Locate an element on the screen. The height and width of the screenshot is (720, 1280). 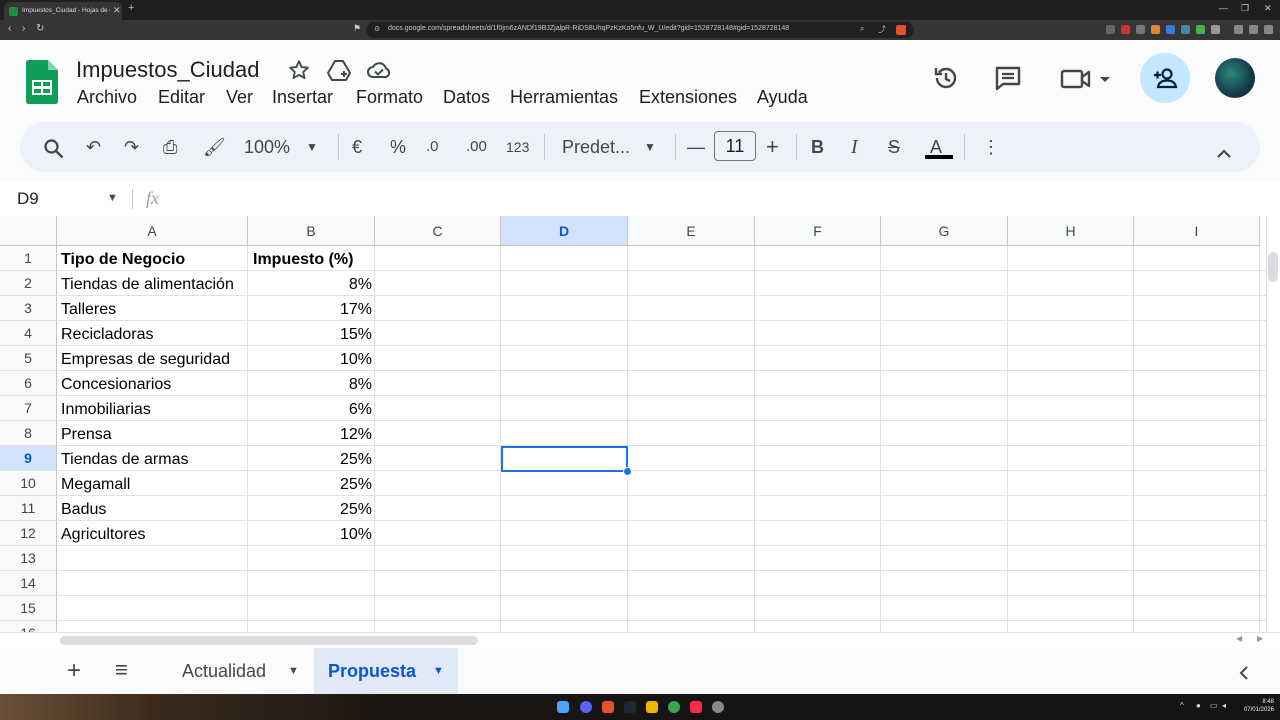
network-icon: ▭ is located at coordinates (1214, 705).